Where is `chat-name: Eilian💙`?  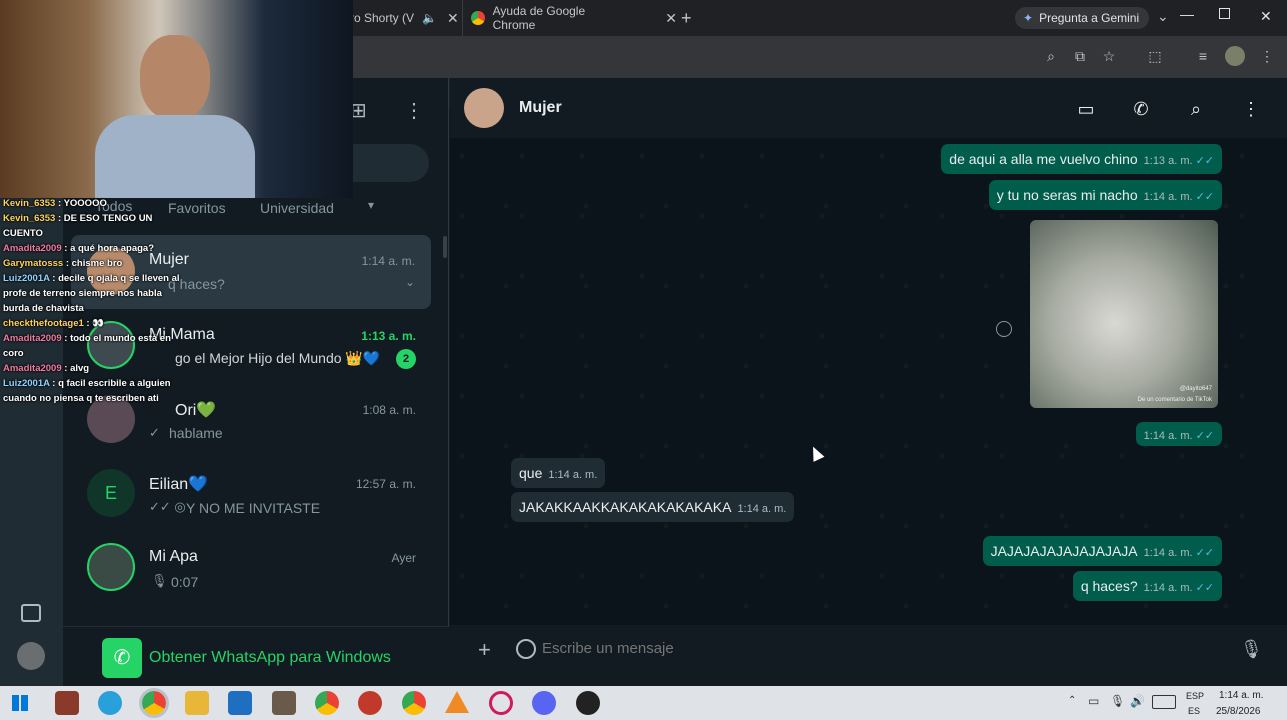
chat-name: Eilian💙 is located at coordinates (179, 484).